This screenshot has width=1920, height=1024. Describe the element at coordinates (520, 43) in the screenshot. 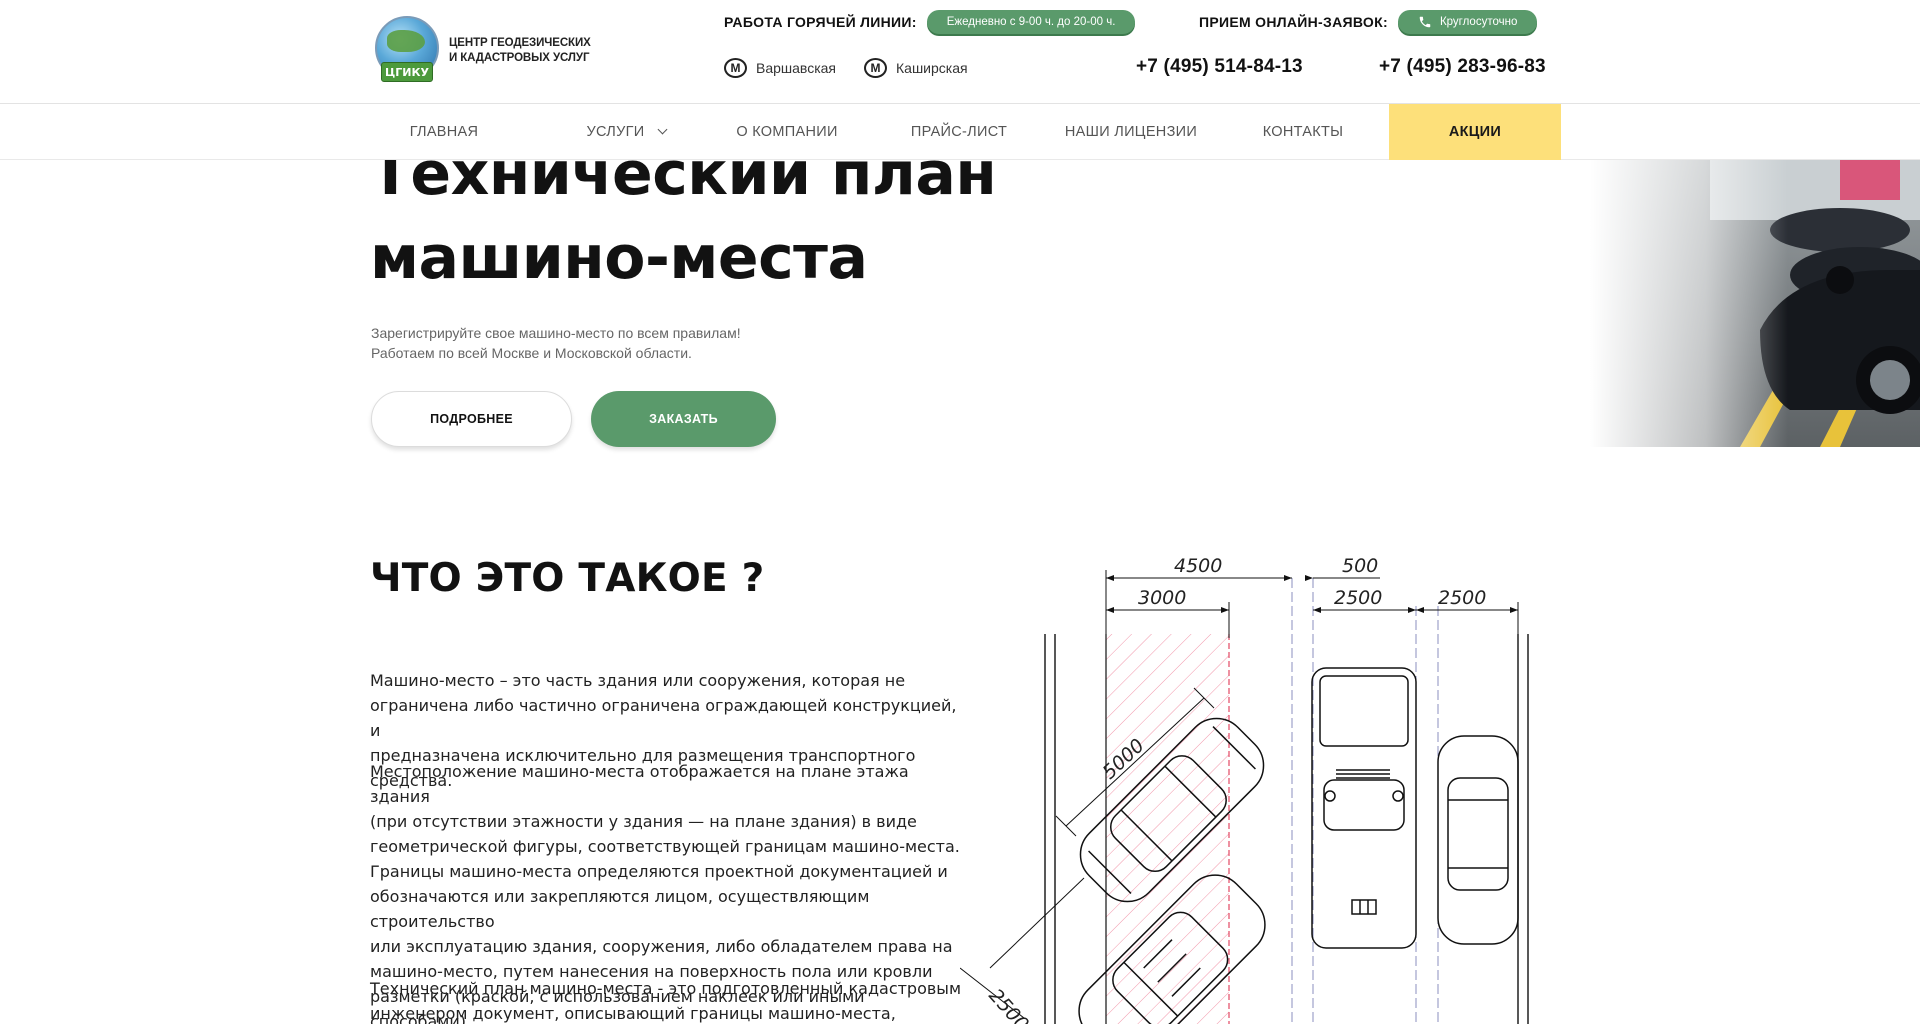

I see `logo-line-1: ЦЕНТР ГЕОДЕЗИЧЕСКИХ` at that location.